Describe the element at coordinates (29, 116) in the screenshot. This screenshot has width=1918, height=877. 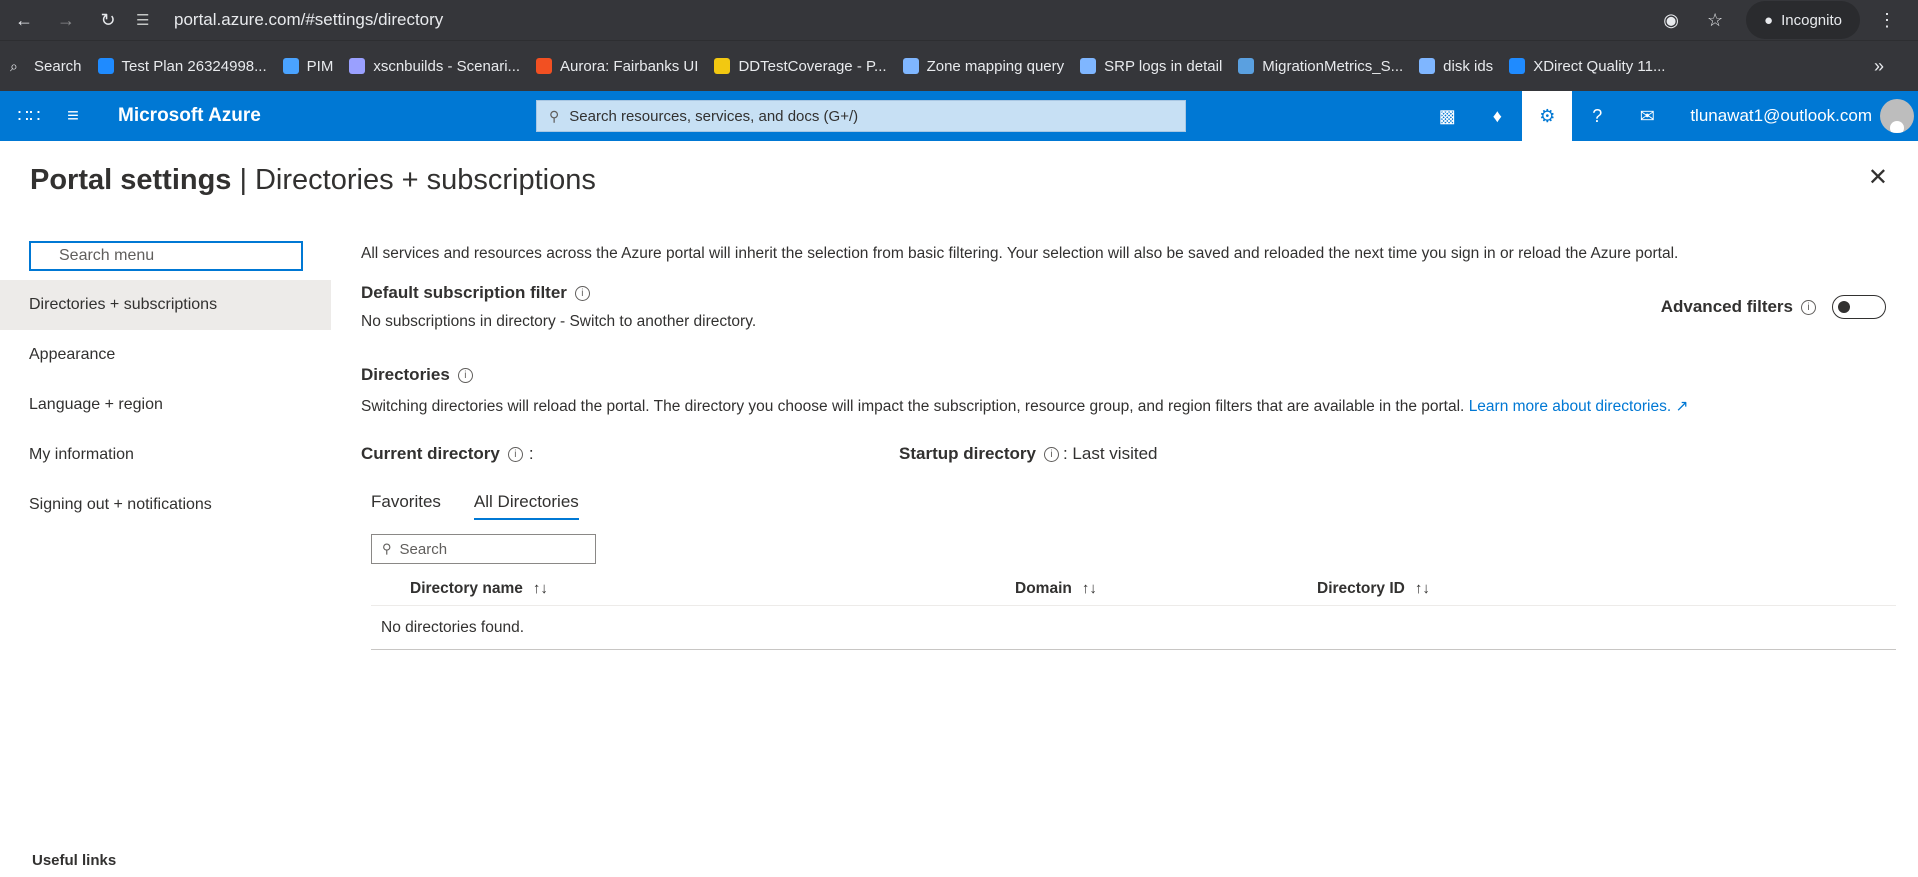
I see `app-launcher-icon: ∷∷` at that location.